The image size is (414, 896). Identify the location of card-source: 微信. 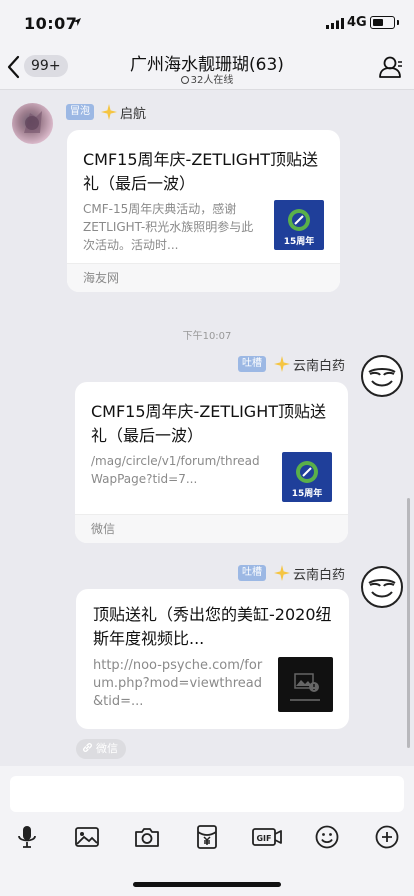
(211, 528).